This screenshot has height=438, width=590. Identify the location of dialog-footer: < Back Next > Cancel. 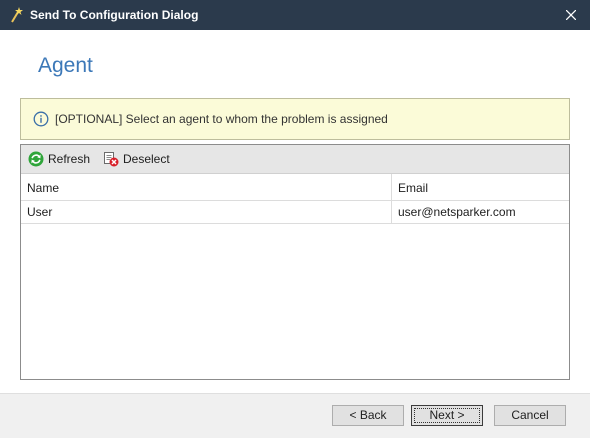
(295, 415).